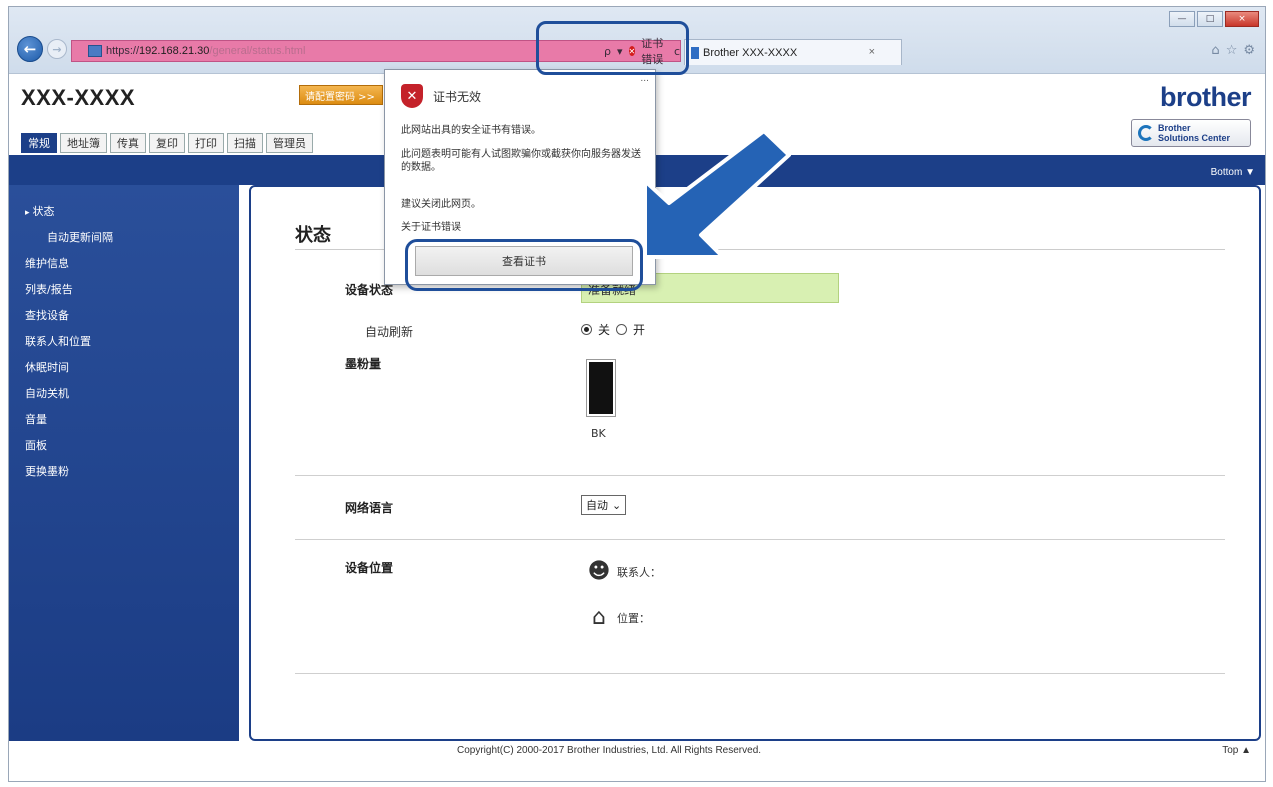 This screenshot has height=787, width=1273. What do you see at coordinates (124, 316) in the screenshot?
I see `sidebar-item-find-device: 查找设备` at bounding box center [124, 316].